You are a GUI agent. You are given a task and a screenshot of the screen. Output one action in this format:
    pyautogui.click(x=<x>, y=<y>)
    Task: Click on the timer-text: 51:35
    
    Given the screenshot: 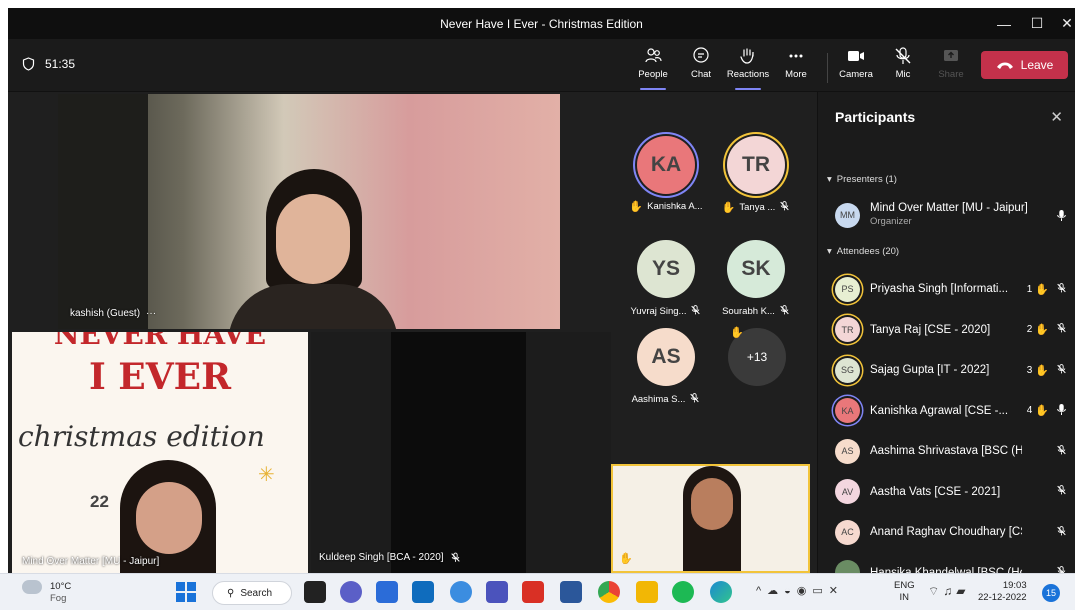 What is the action you would take?
    pyautogui.click(x=60, y=64)
    